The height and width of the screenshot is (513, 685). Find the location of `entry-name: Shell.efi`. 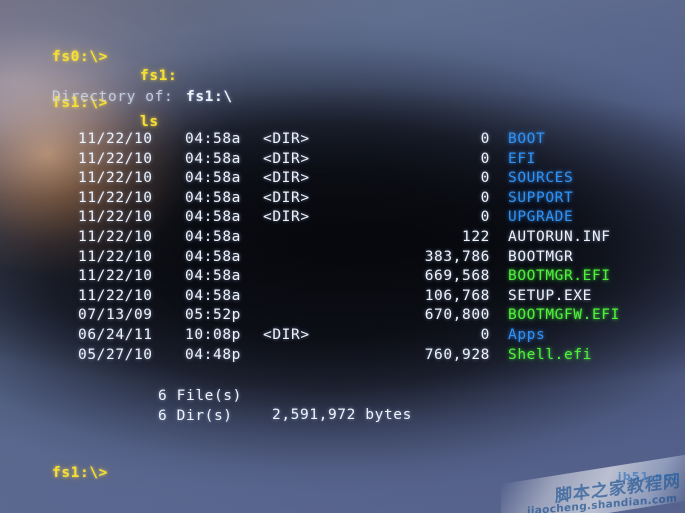

entry-name: Shell.efi is located at coordinates (550, 356).